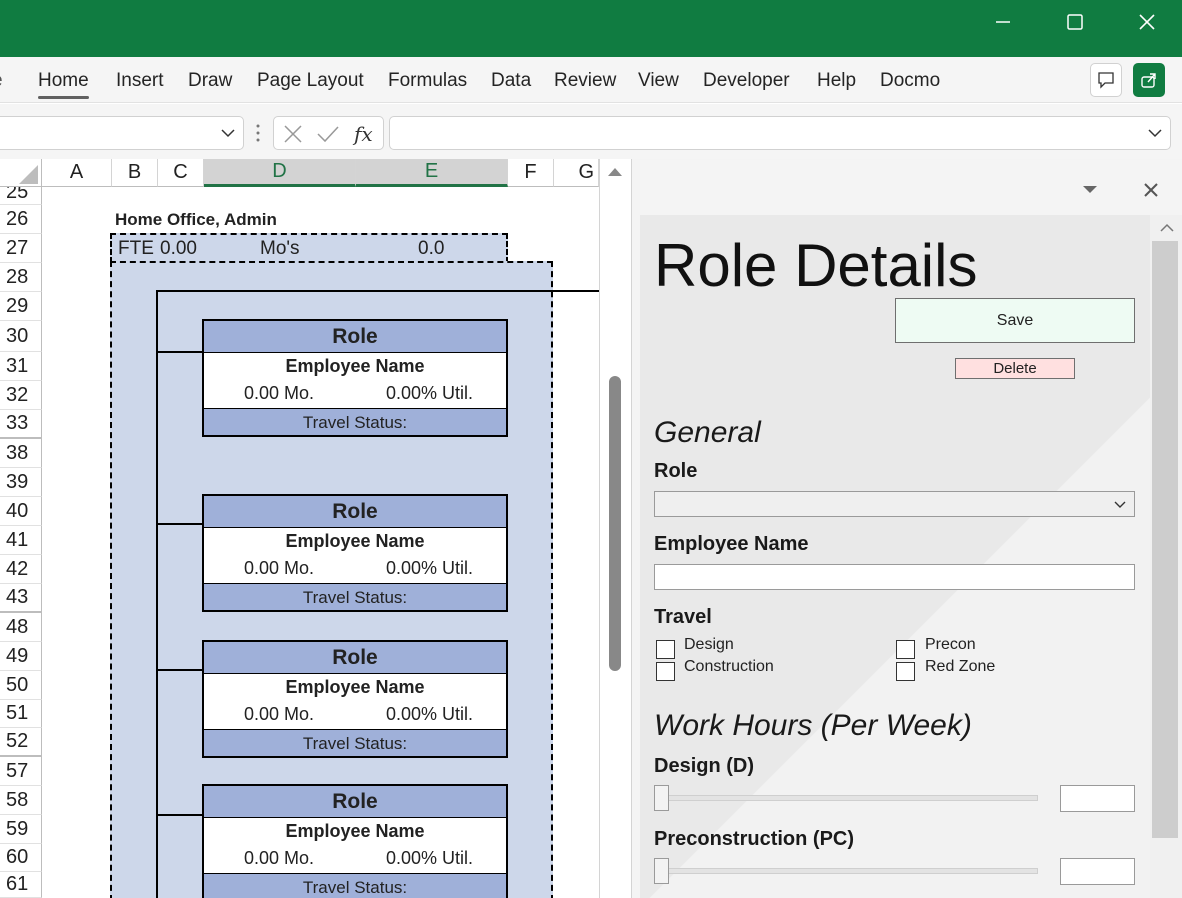  I want to click on tab-formulas: Formulas, so click(427, 81).